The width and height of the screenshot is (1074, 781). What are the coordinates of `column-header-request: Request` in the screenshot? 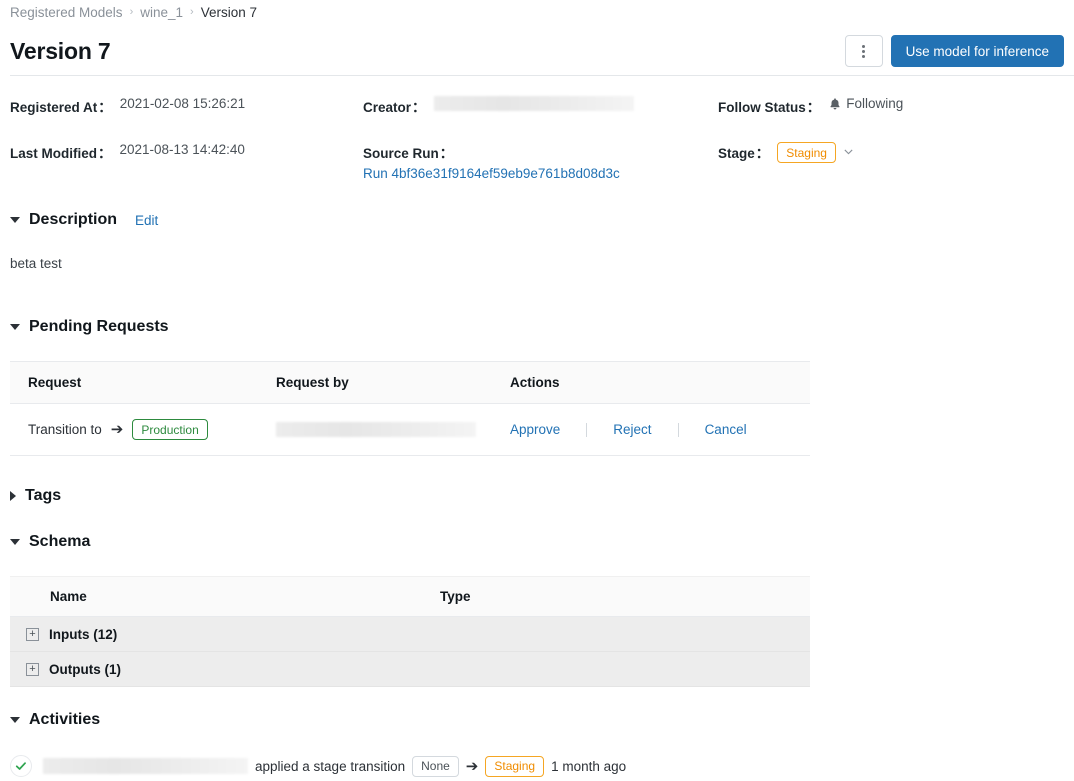 It's located at (134, 382).